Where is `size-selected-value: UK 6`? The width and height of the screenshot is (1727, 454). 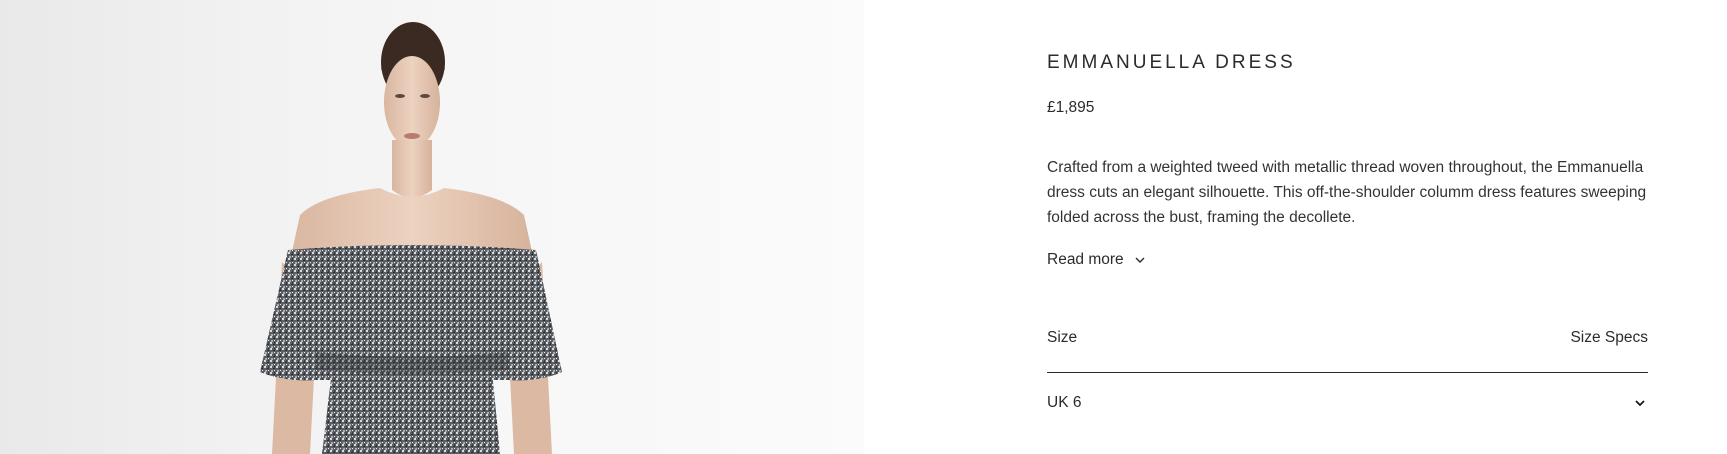
size-selected-value: UK 6 is located at coordinates (1064, 402).